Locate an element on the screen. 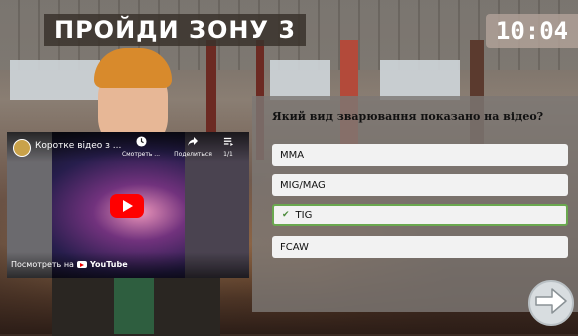 The image size is (578, 336). answer-label: TIG is located at coordinates (304, 215).